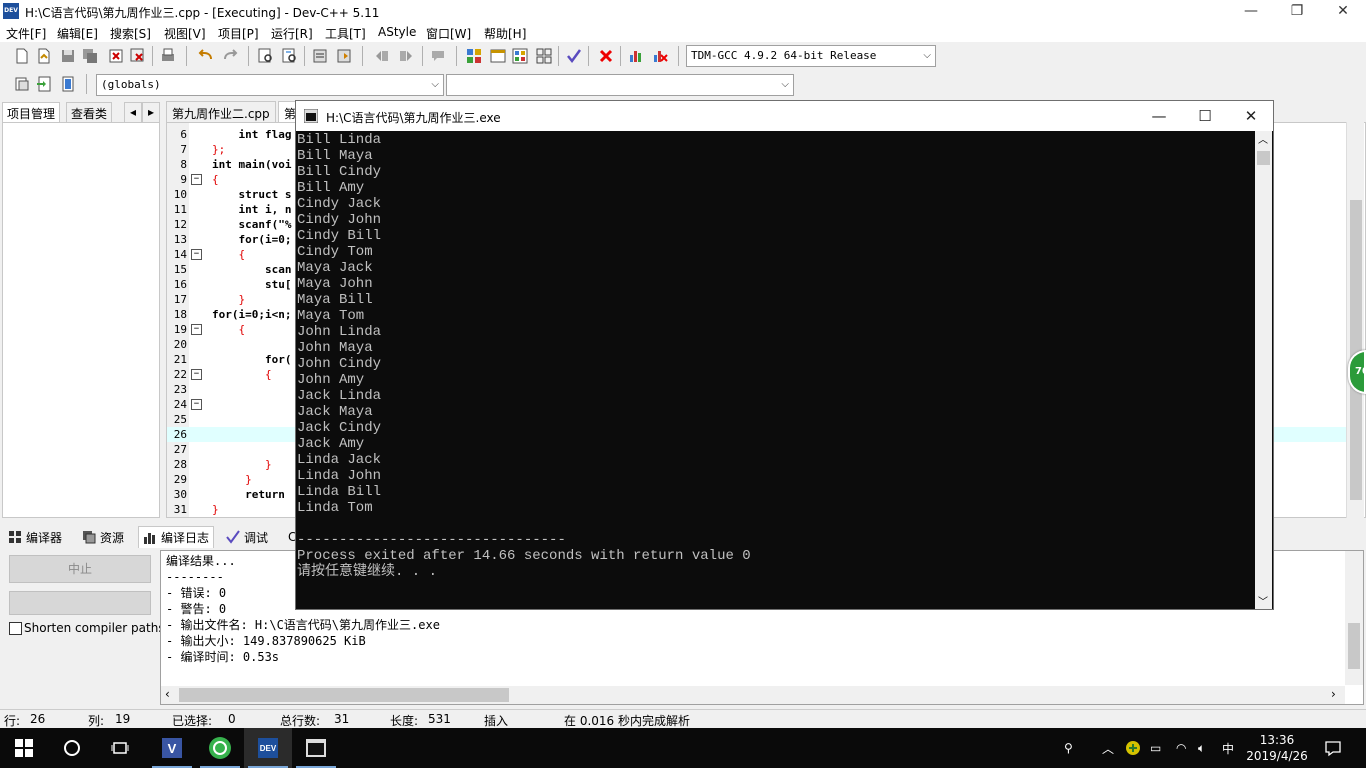 The height and width of the screenshot is (768, 1366). Describe the element at coordinates (116, 56) in the screenshot. I see `close-file-icon` at that location.